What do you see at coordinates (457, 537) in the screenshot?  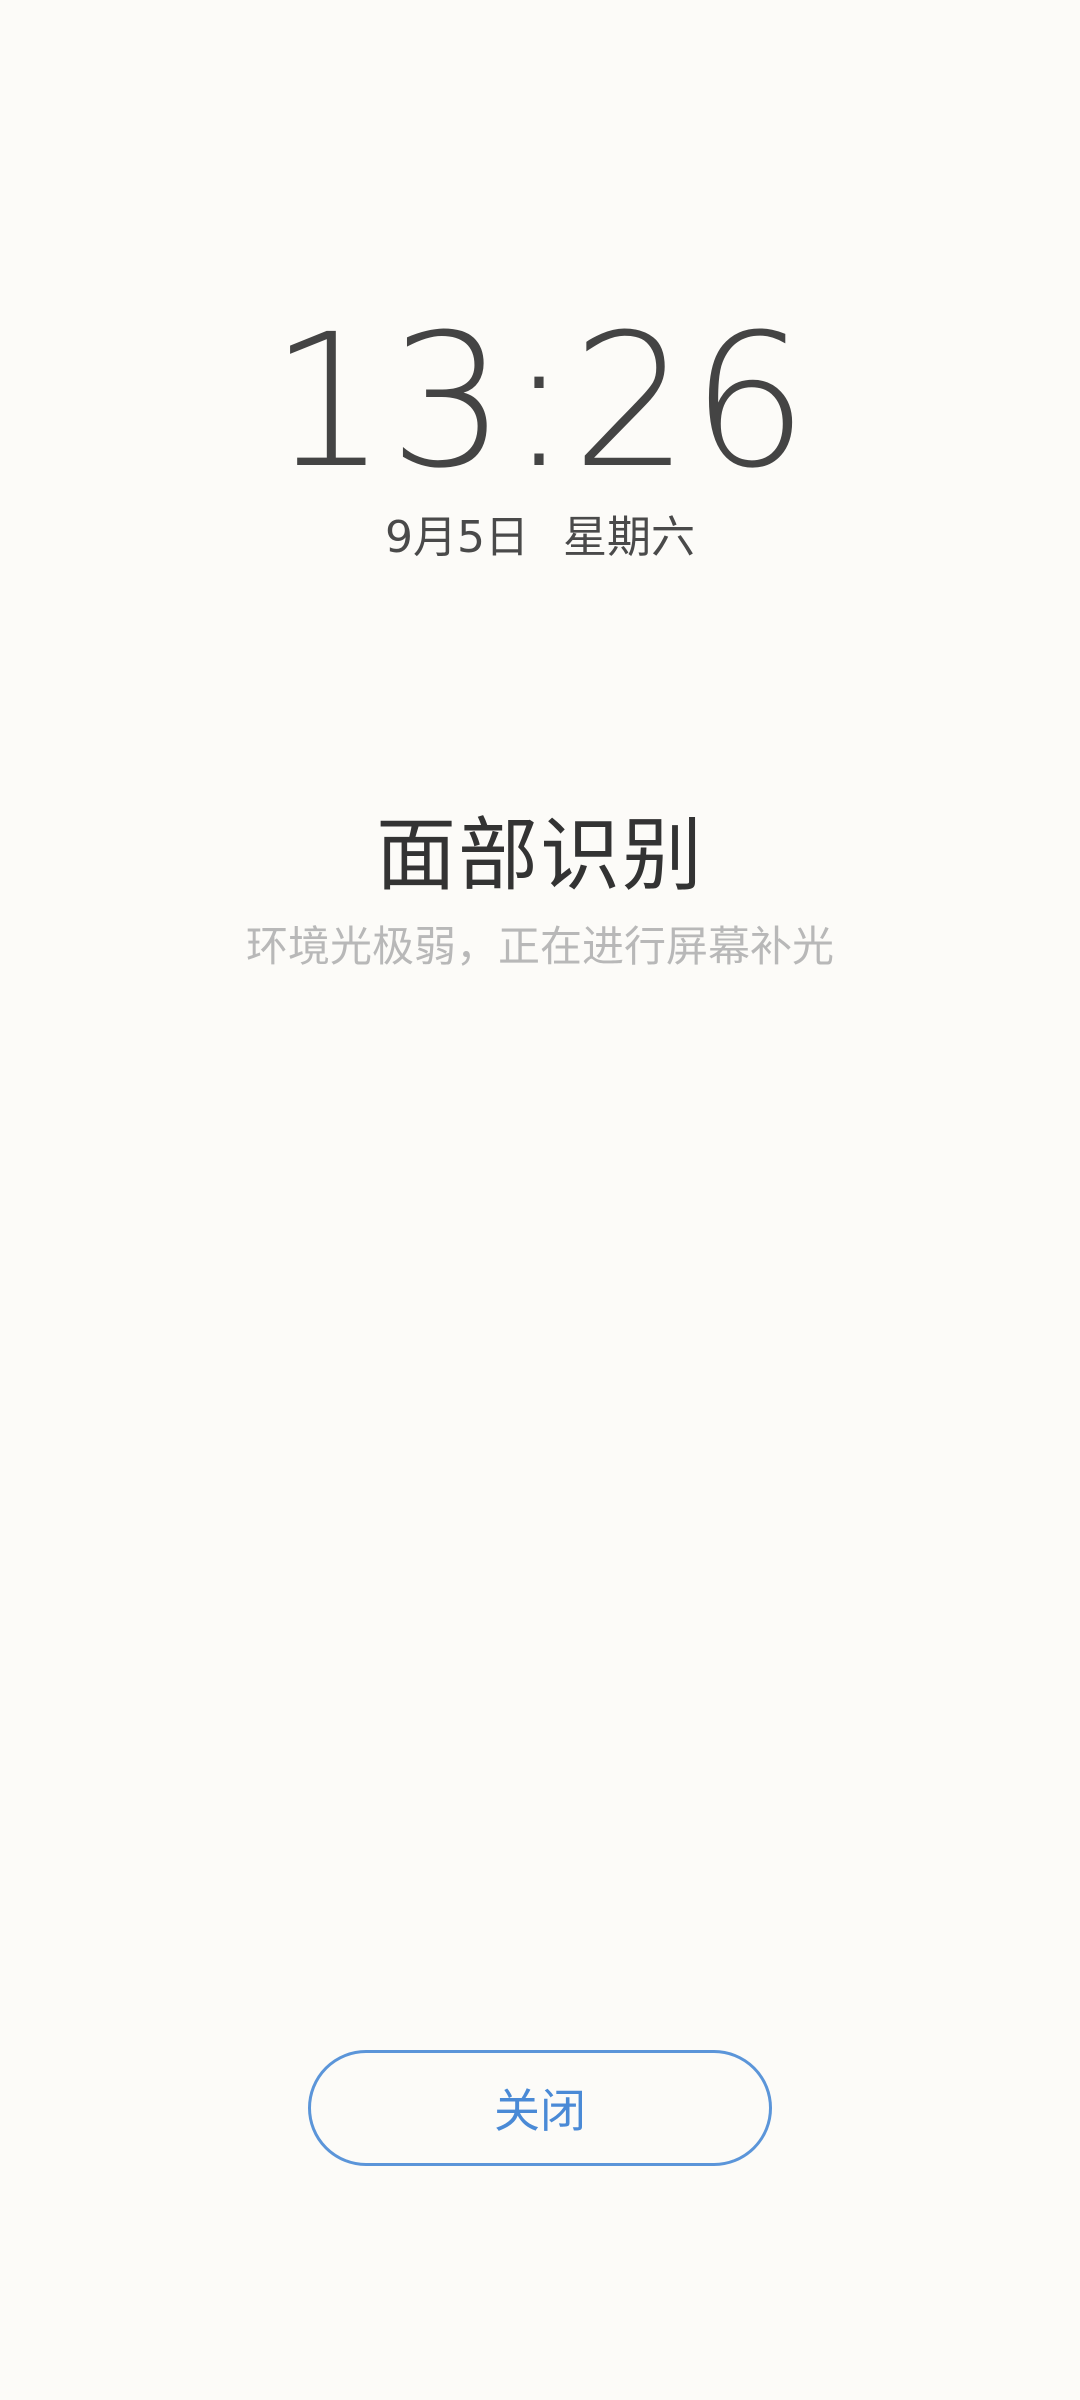 I see `date-label: 9月5日` at bounding box center [457, 537].